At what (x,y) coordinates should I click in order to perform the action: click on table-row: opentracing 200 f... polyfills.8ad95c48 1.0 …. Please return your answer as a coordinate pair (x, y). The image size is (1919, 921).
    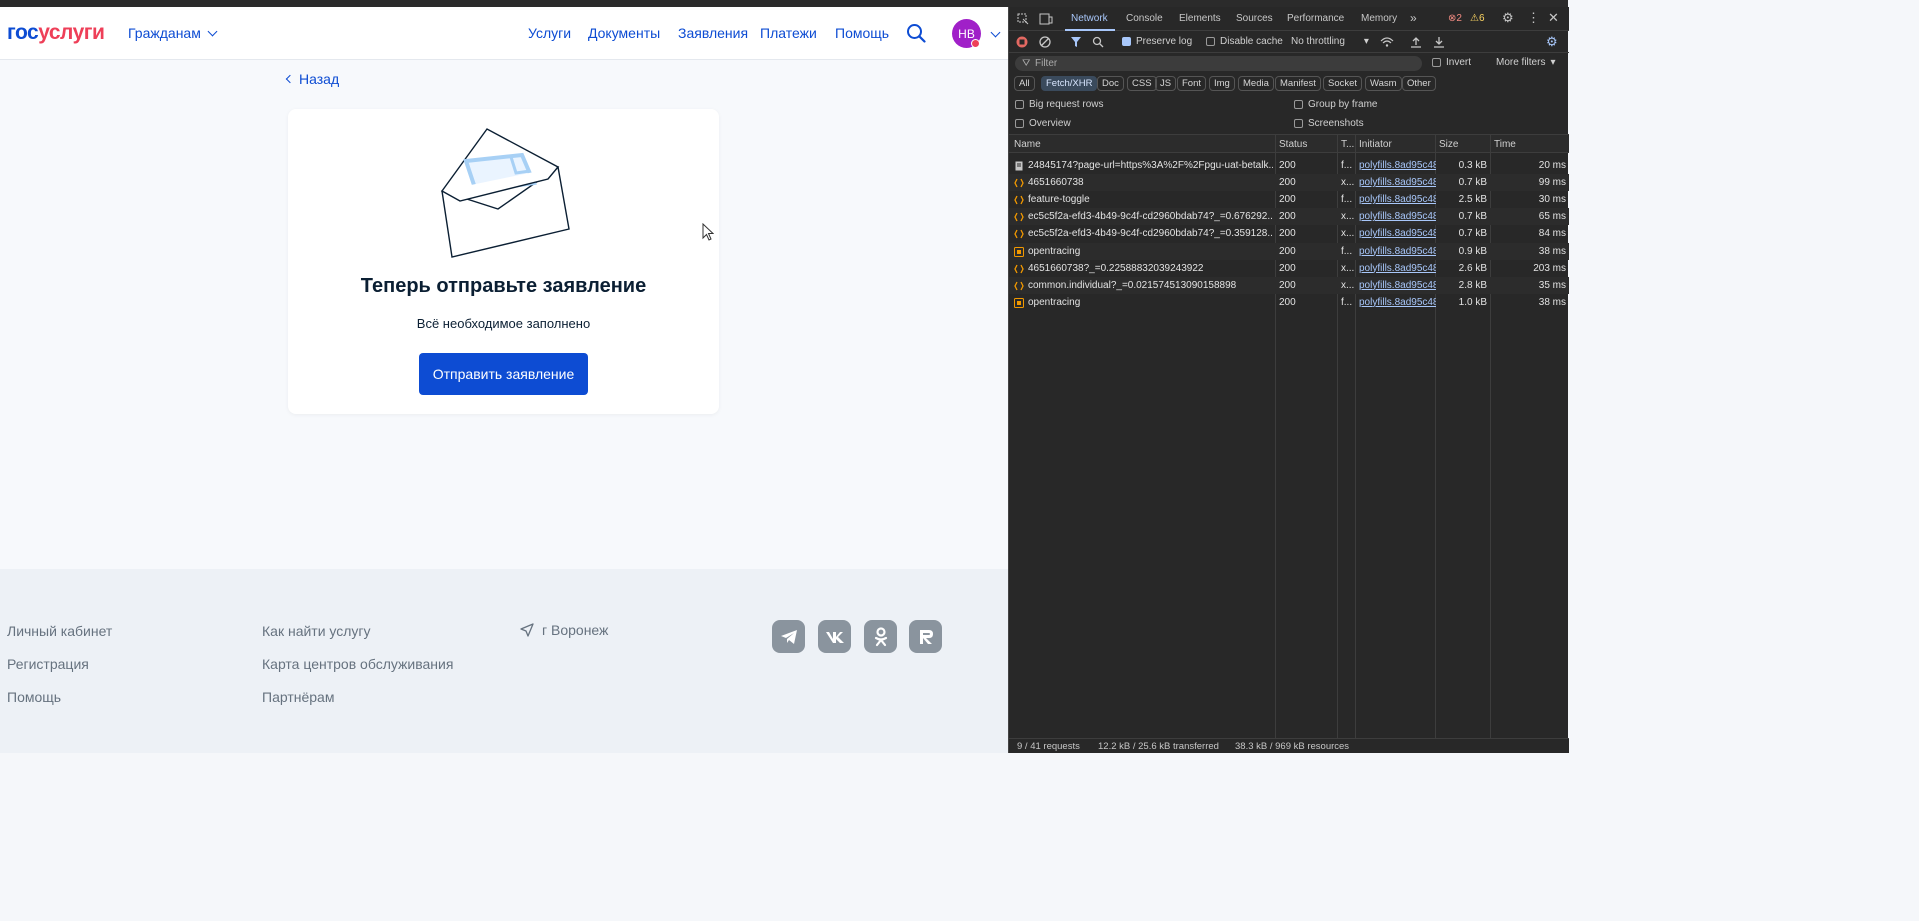
    Looking at the image, I should click on (1289, 302).